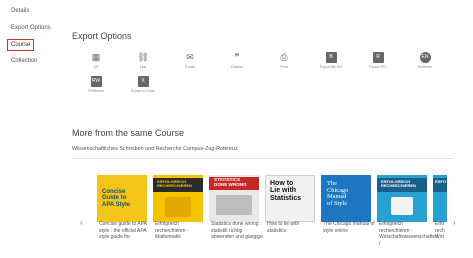 The height and width of the screenshot is (258, 473). What do you see at coordinates (234, 198) in the screenshot?
I see `book-cover: STATISTICS DONE WRONG` at bounding box center [234, 198].